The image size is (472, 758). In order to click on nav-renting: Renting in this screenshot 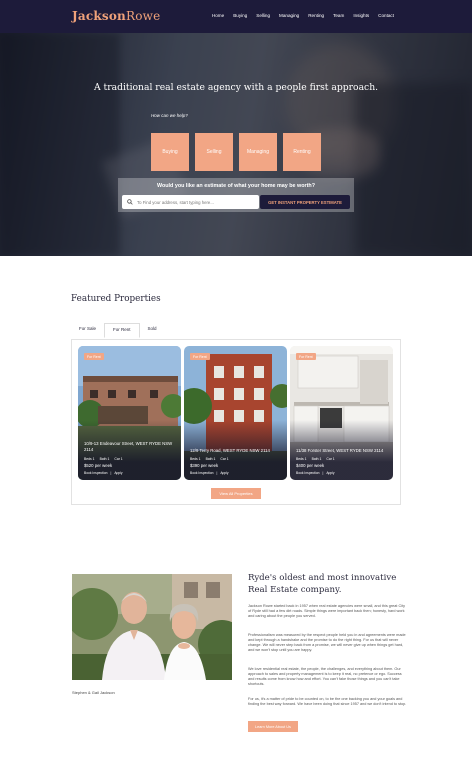, I will do `click(316, 15)`.